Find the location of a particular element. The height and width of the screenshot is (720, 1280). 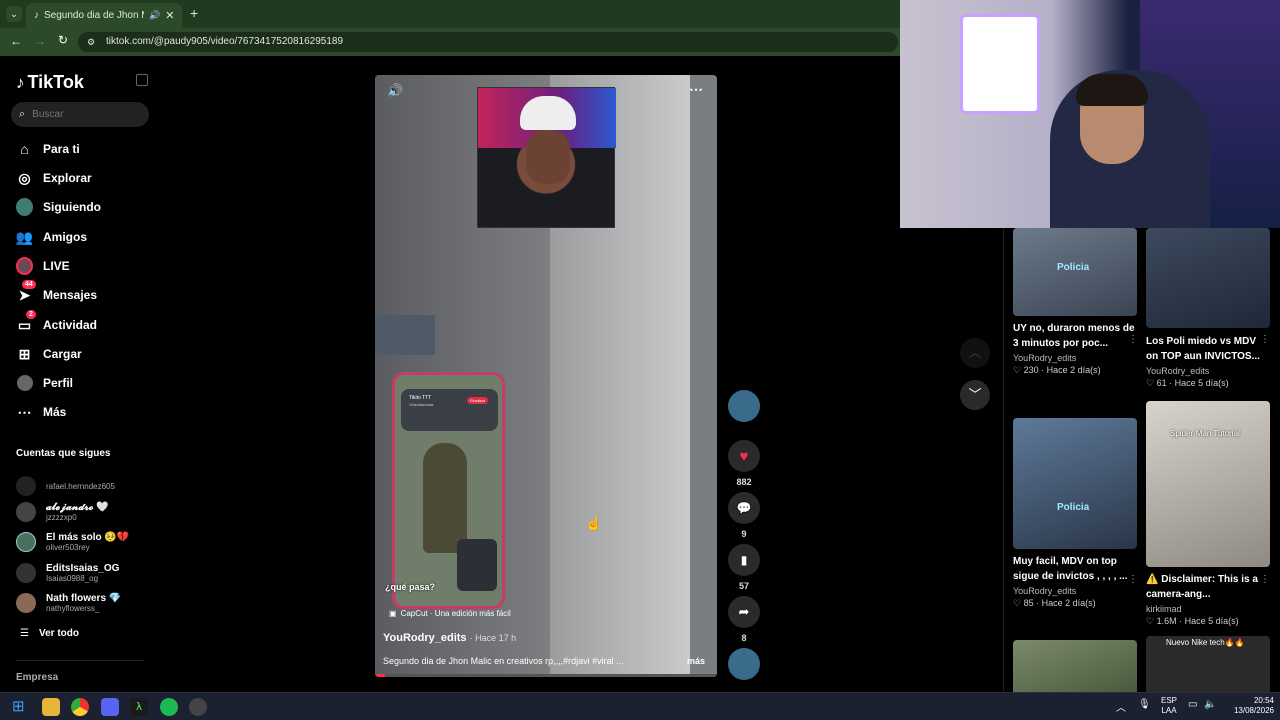

search-box: ⌕ is located at coordinates (80, 114).